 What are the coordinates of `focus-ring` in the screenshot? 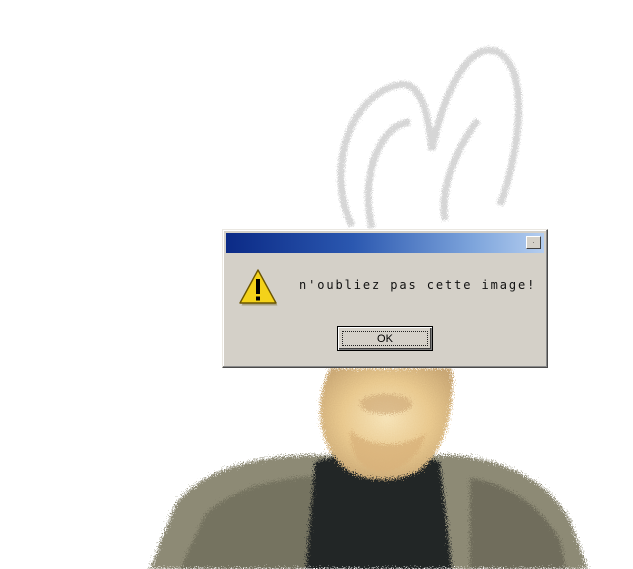 It's located at (385, 338).